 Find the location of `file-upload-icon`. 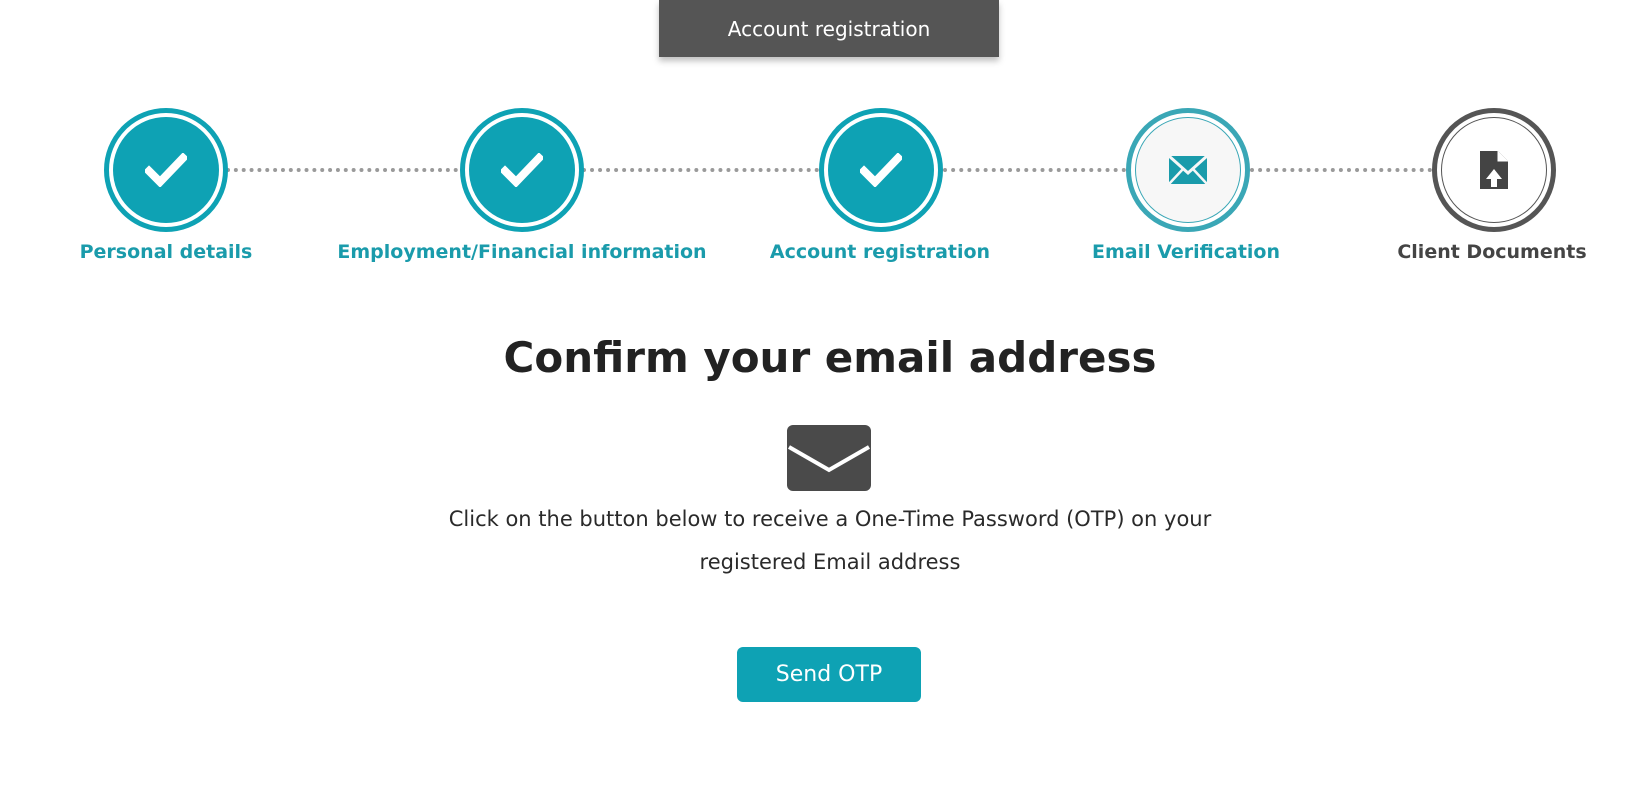

file-upload-icon is located at coordinates (1494, 170).